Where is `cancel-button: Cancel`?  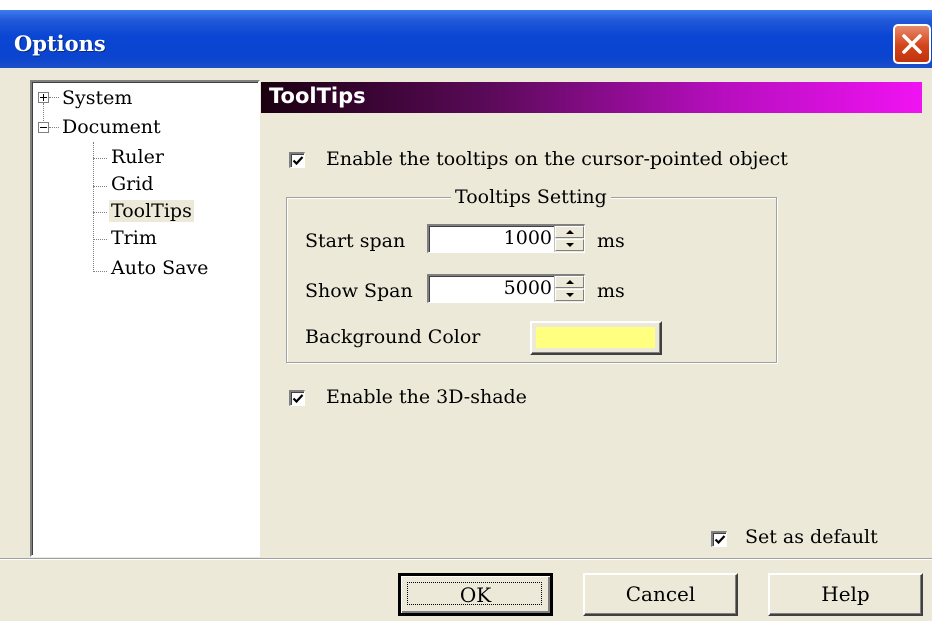 cancel-button: Cancel is located at coordinates (660, 594).